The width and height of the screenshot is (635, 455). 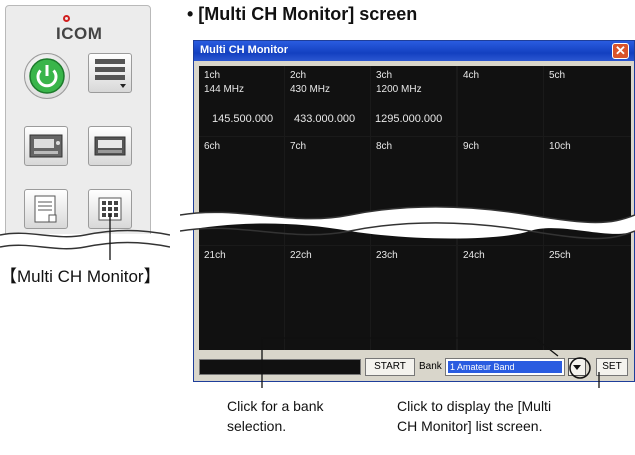 I want to click on channel-name: 3ch, so click(x=384, y=75).